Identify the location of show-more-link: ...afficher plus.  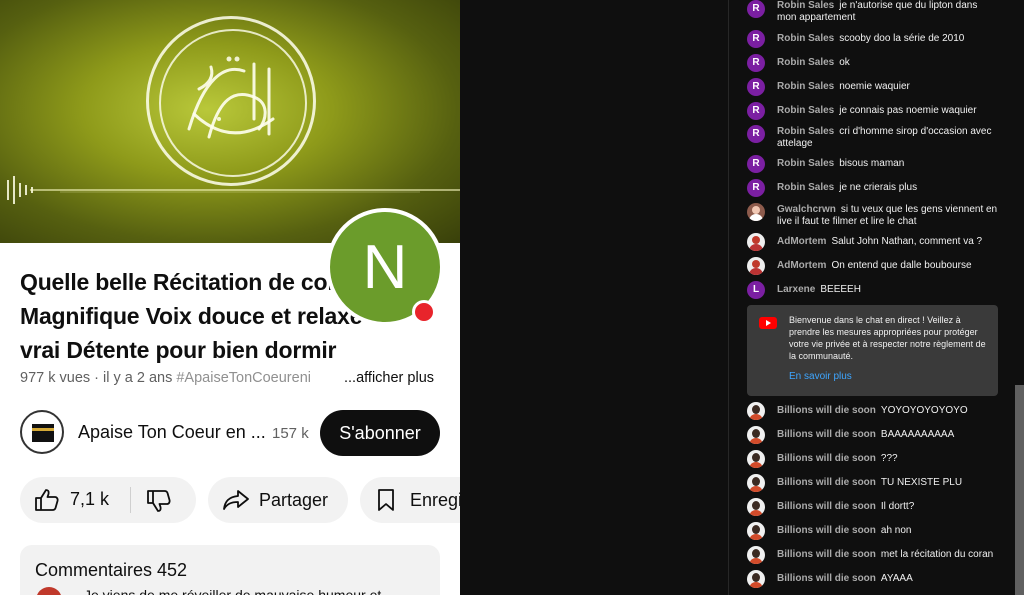
(389, 378).